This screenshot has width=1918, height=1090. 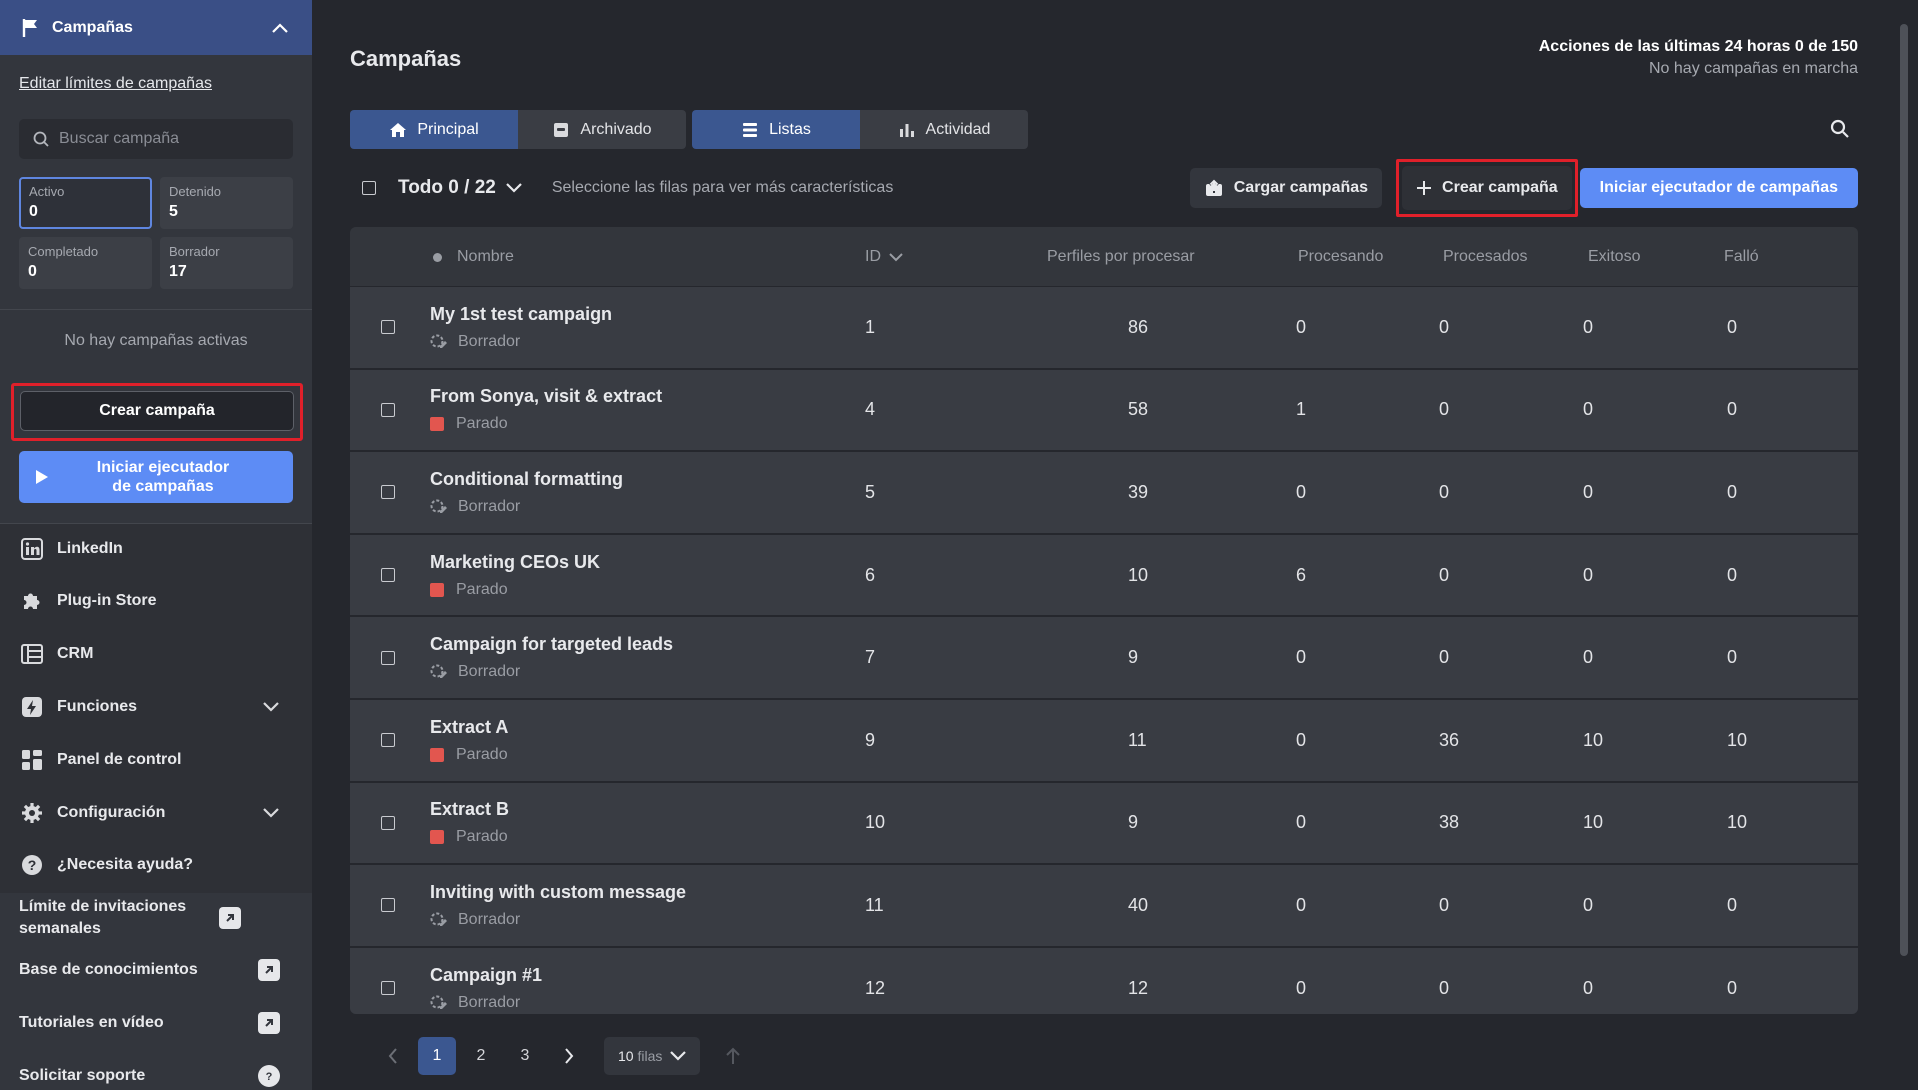 I want to click on campaign-name-cell: From Sonya, visit & extract Parado, so click(x=546, y=410).